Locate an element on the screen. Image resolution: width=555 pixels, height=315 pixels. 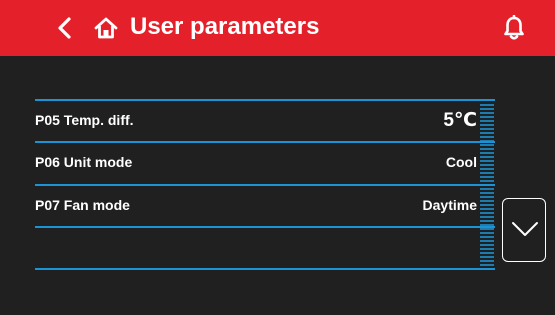
list-item: P05 Temp. diff. 5℃ is located at coordinates (256, 121).